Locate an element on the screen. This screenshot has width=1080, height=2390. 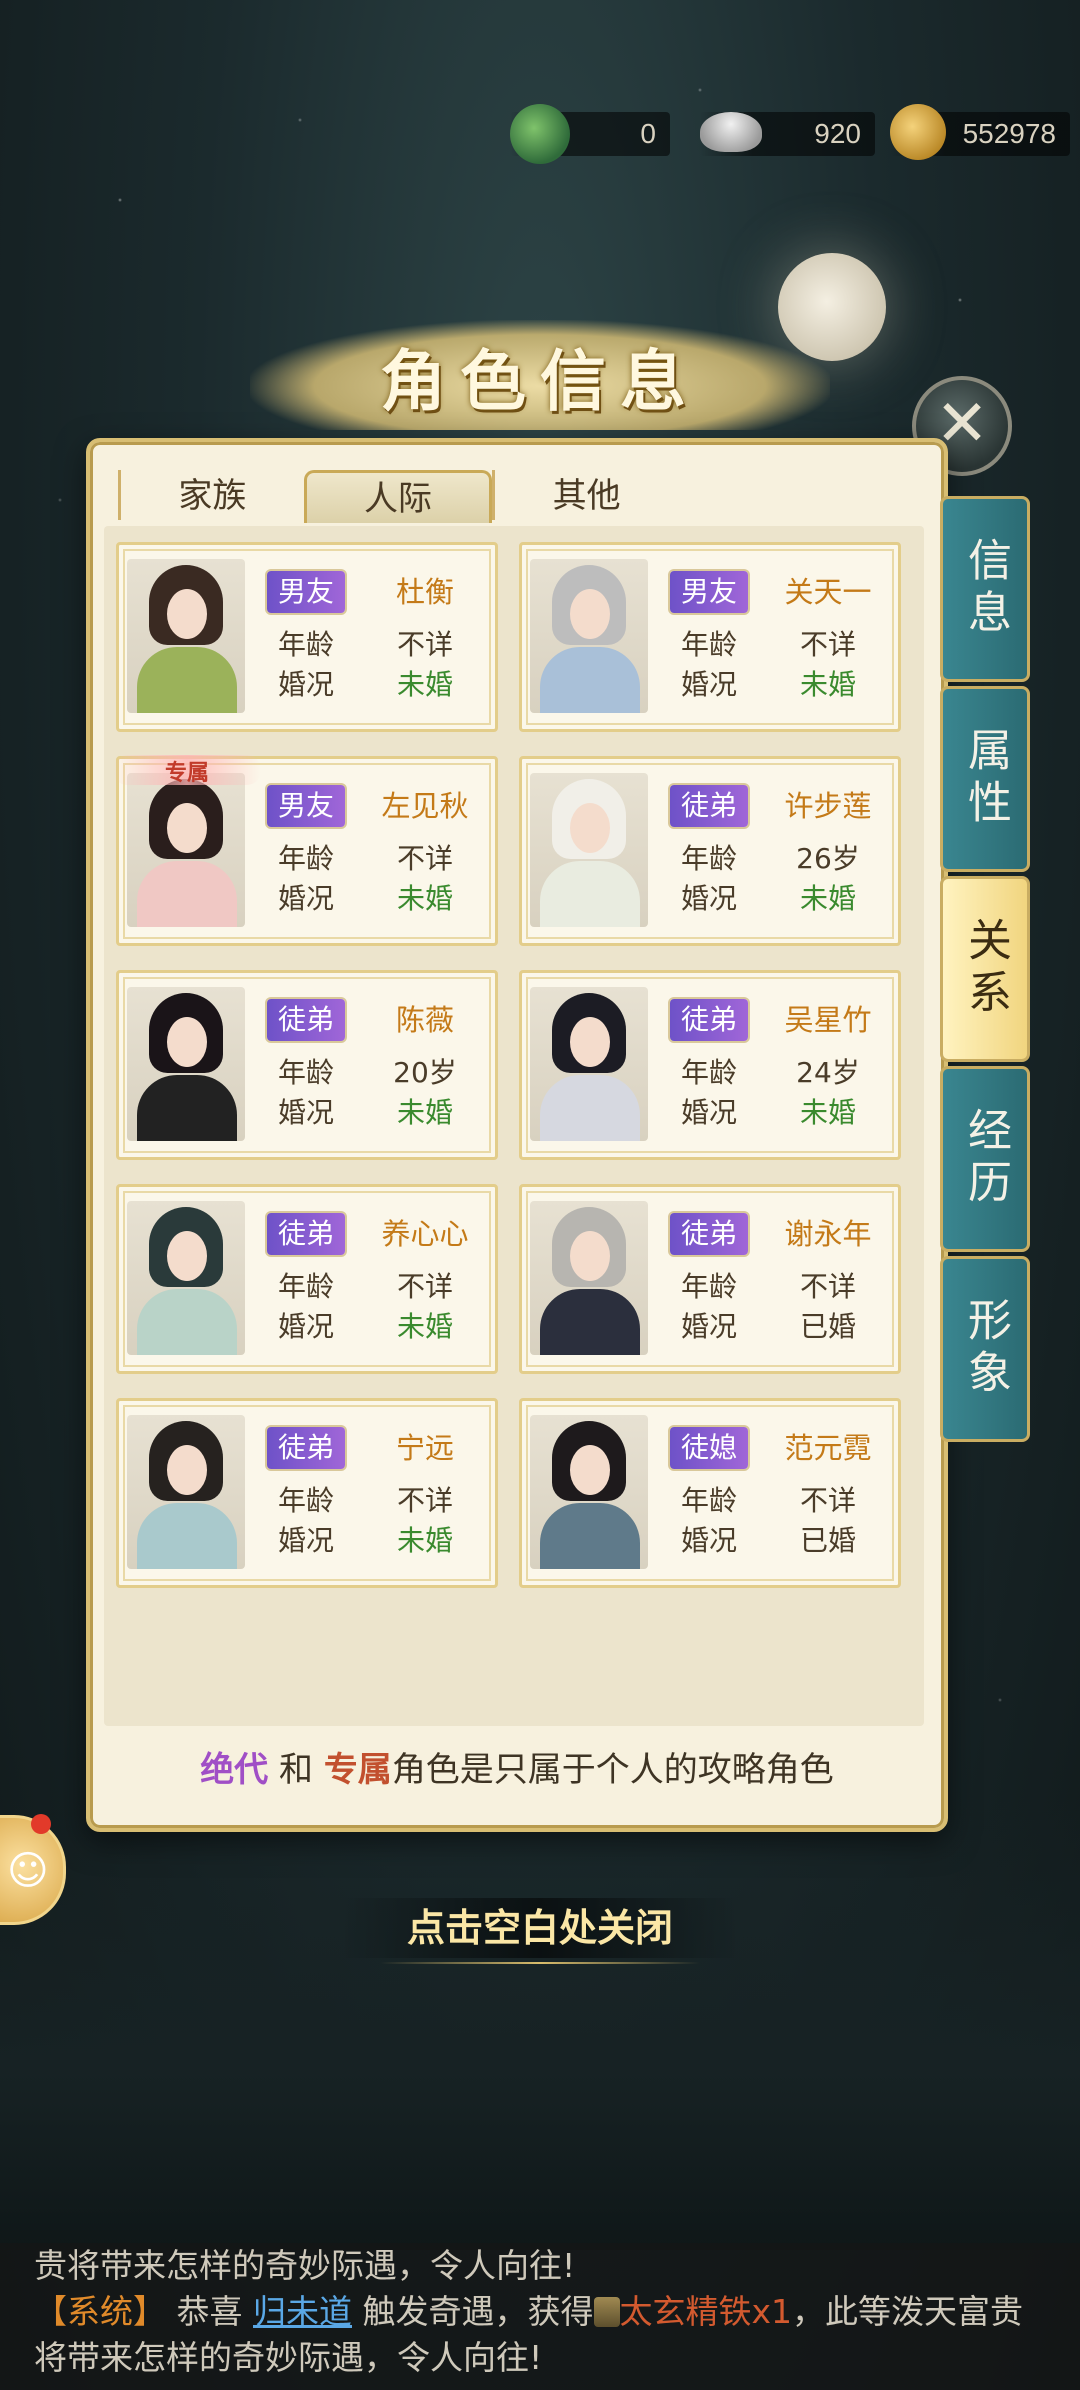
tab-family: 家族 is located at coordinates (211, 495).